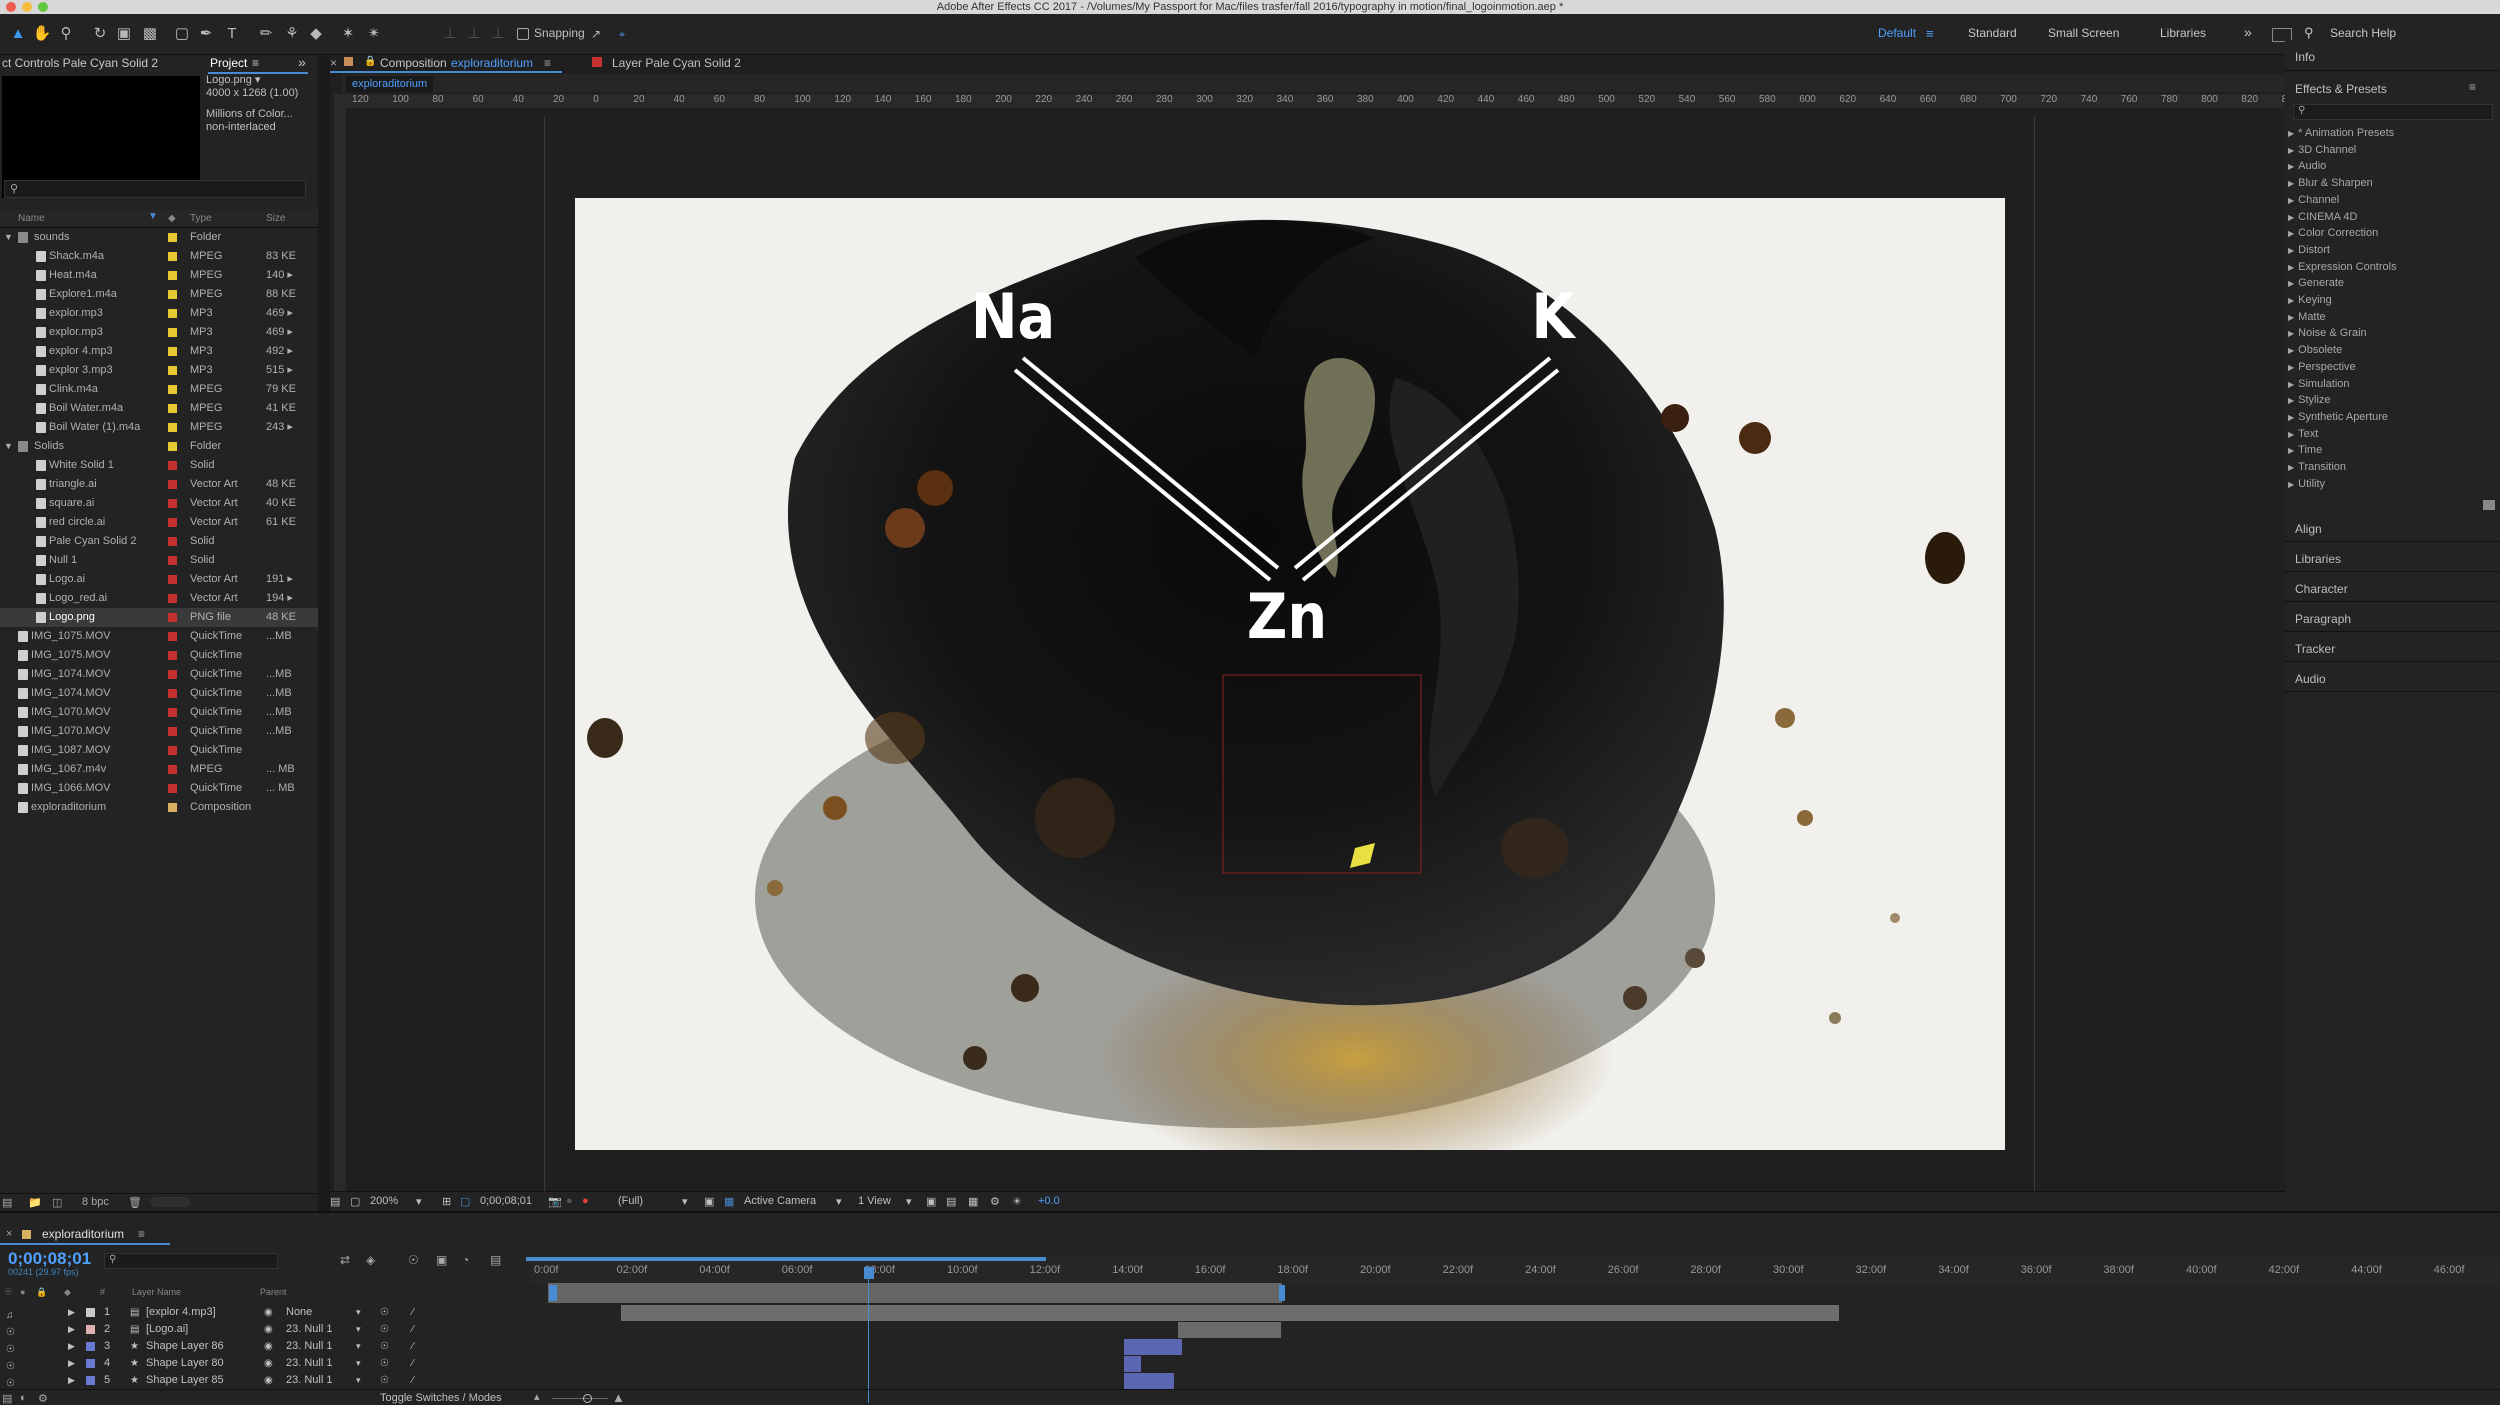 The width and height of the screenshot is (2500, 1405). Describe the element at coordinates (2318, 559) in the screenshot. I see `panel-tab-libraries: Libraries` at that location.